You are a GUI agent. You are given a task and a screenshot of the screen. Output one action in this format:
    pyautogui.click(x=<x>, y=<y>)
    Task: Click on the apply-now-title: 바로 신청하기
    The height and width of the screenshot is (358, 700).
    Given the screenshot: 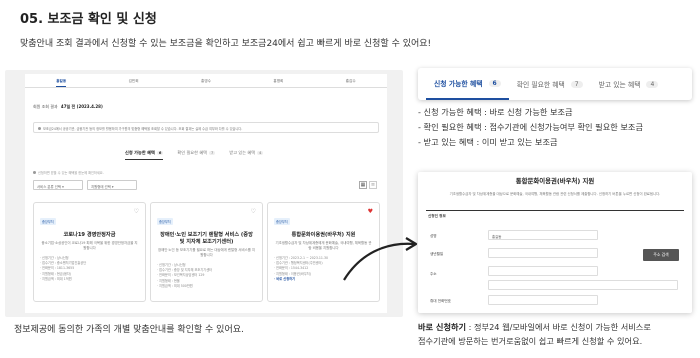 What is the action you would take?
    pyautogui.click(x=442, y=327)
    